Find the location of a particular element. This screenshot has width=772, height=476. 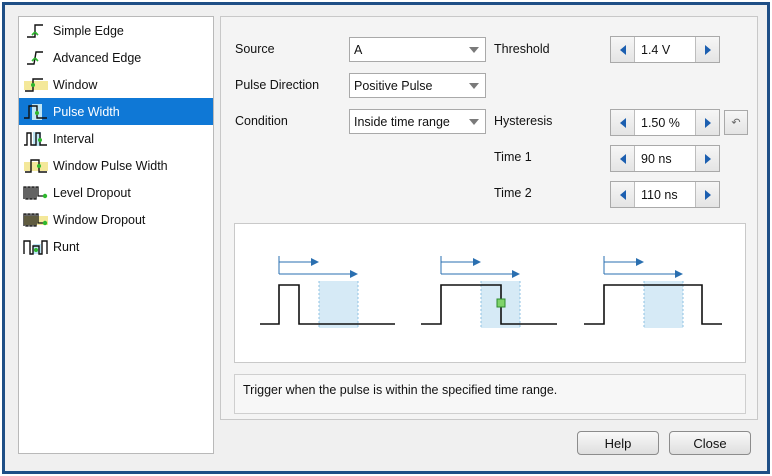

sidebar-item-label: Simple Edge is located at coordinates (88, 30).